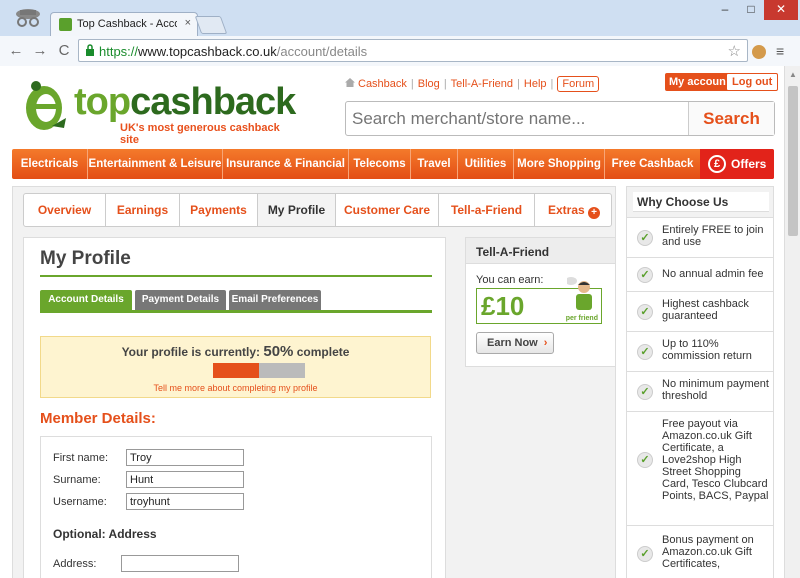  I want to click on new-tab-button, so click(211, 25).